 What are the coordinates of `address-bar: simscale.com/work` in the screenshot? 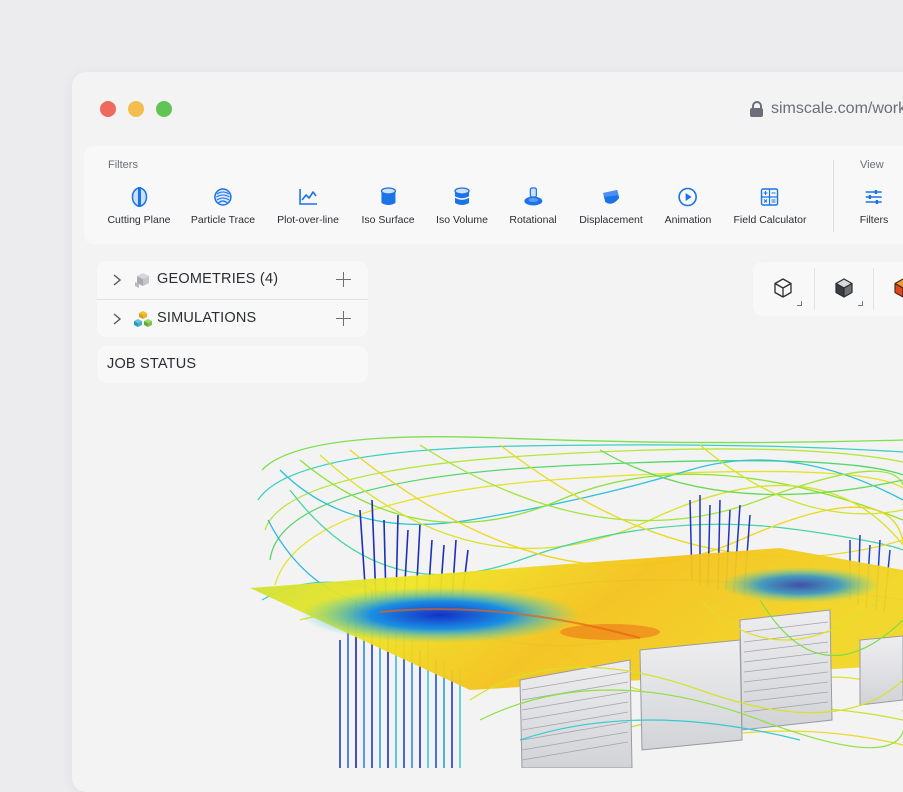 It's located at (826, 109).